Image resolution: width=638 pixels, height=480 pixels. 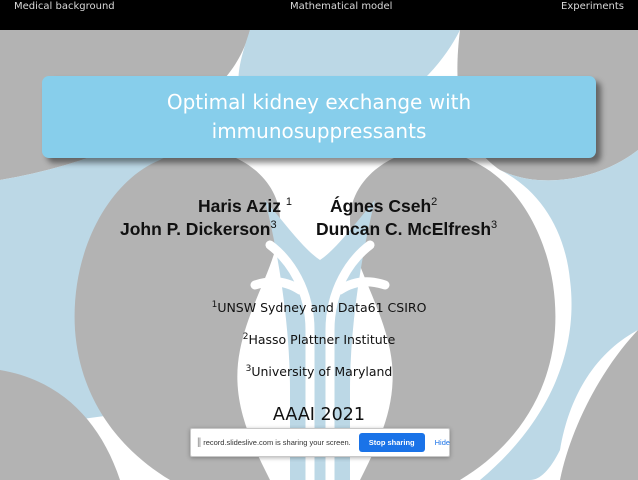 What do you see at coordinates (319, 339) in the screenshot?
I see `affiliation-2: 2Hasso Plattner Institute` at bounding box center [319, 339].